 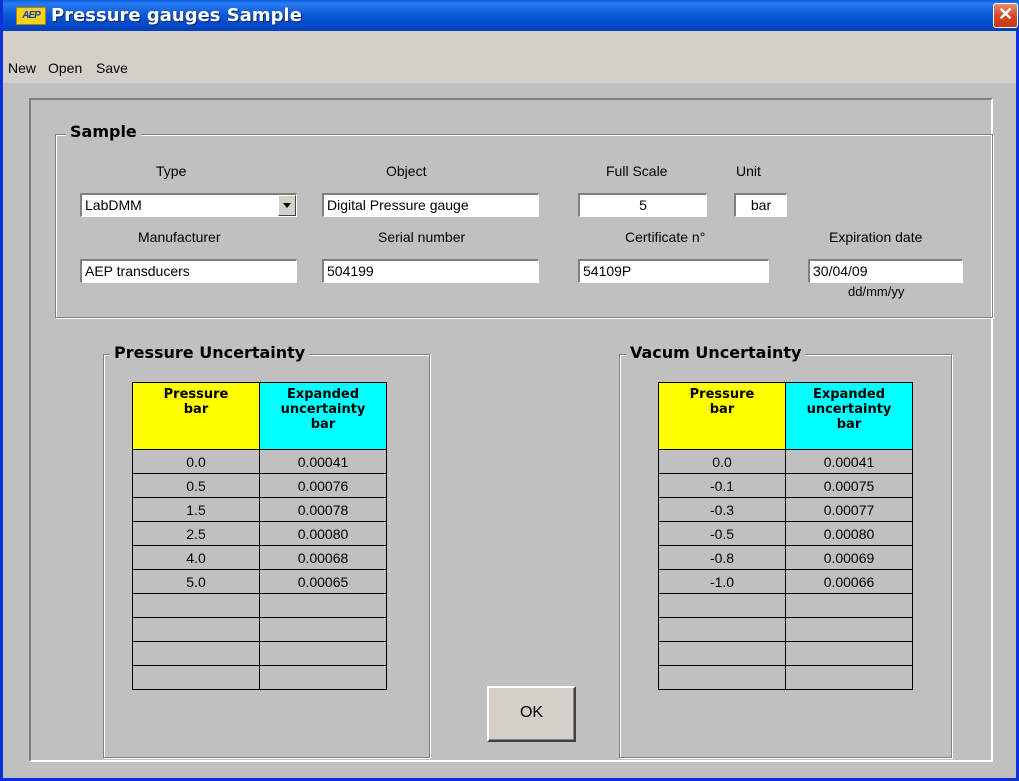 What do you see at coordinates (287, 205) in the screenshot?
I see `chevron-down-icon` at bounding box center [287, 205].